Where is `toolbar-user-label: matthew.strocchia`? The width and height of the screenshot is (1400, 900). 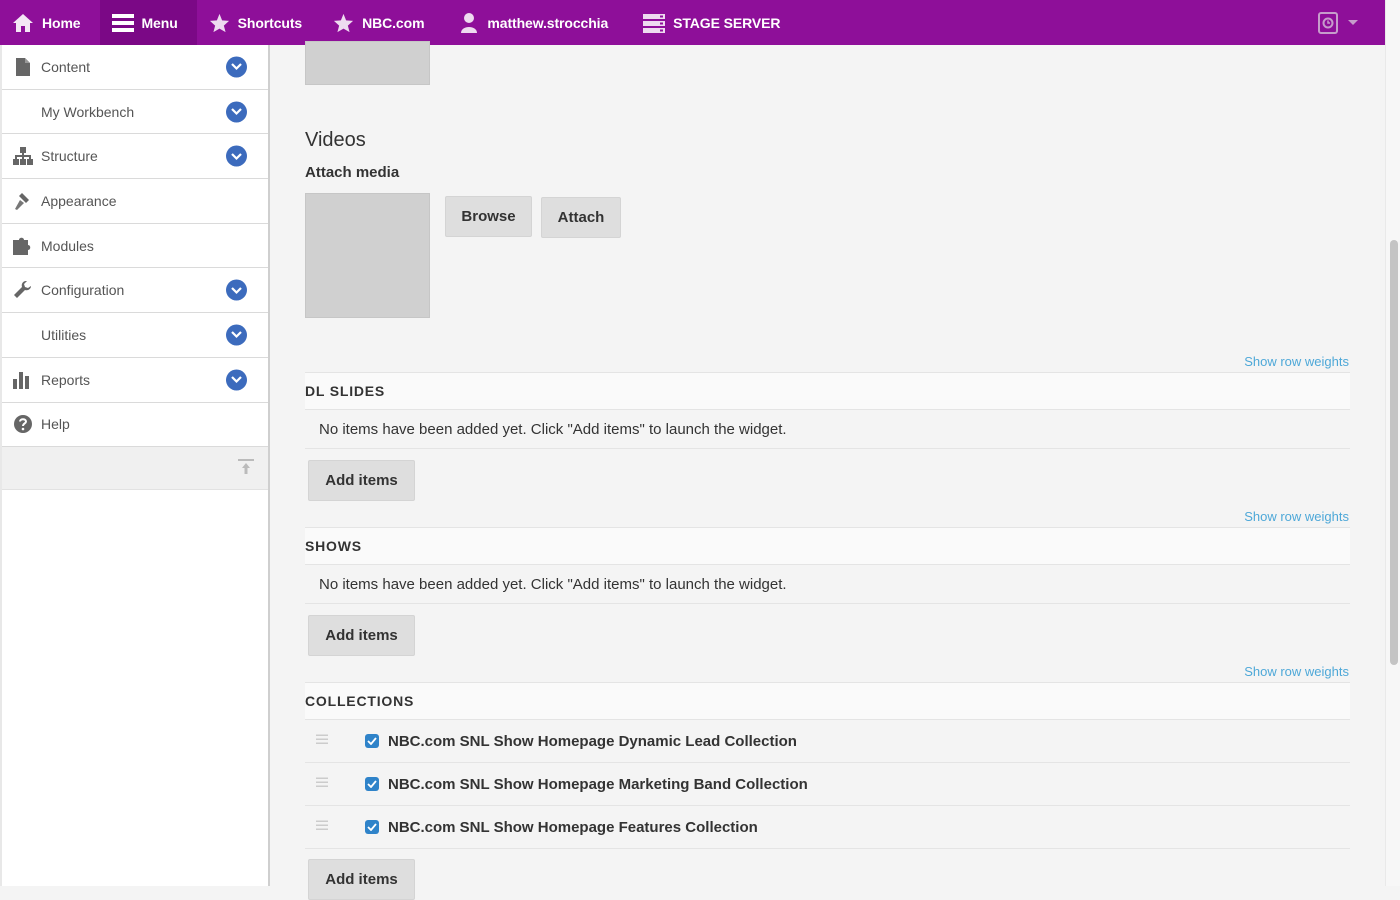
toolbar-user-label: matthew.strocchia is located at coordinates (548, 22).